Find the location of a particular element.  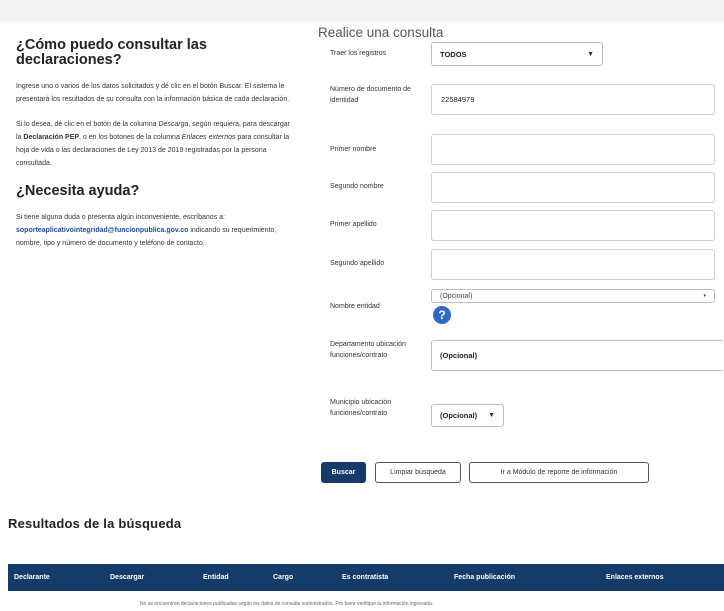

column-header-es-contratista: Es contratista is located at coordinates (365, 577).